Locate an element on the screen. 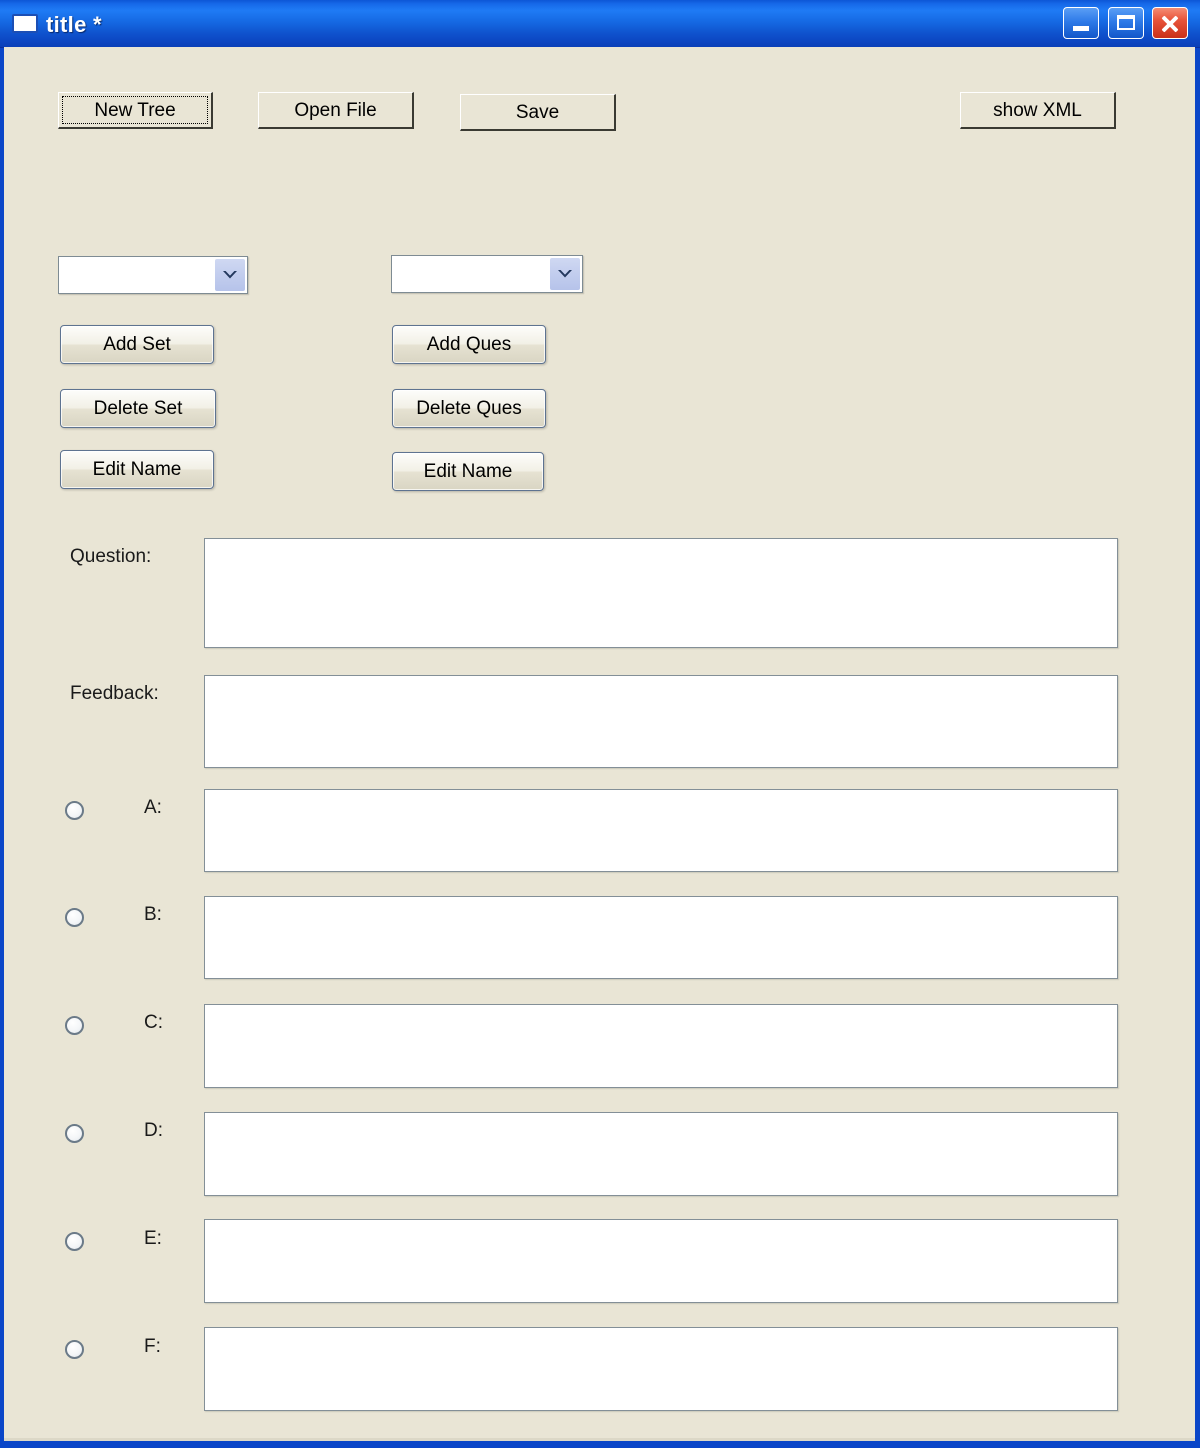  answer-input-a is located at coordinates (661, 830).